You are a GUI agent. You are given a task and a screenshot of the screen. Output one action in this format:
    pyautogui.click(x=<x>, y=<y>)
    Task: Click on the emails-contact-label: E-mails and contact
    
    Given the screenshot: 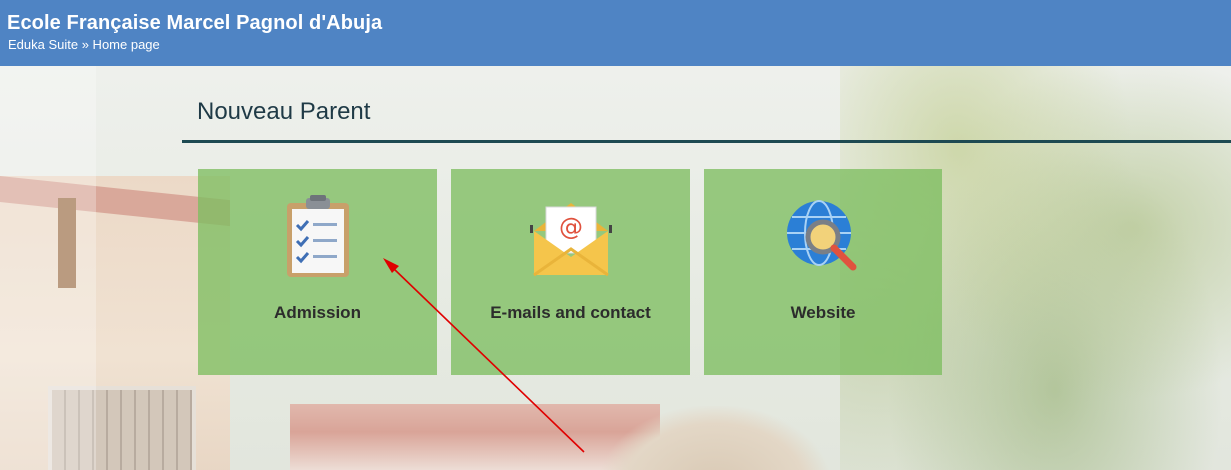 What is the action you would take?
    pyautogui.click(x=570, y=312)
    